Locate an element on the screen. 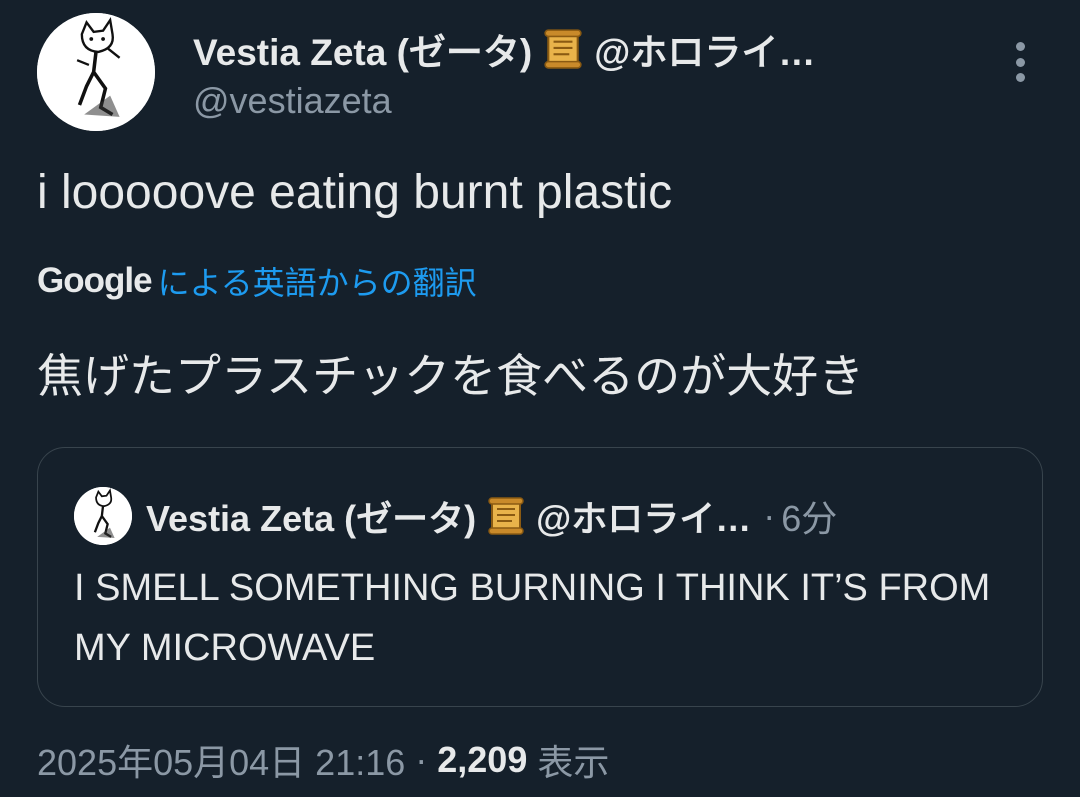 The width and height of the screenshot is (1080, 797). author-avatar is located at coordinates (96, 72).